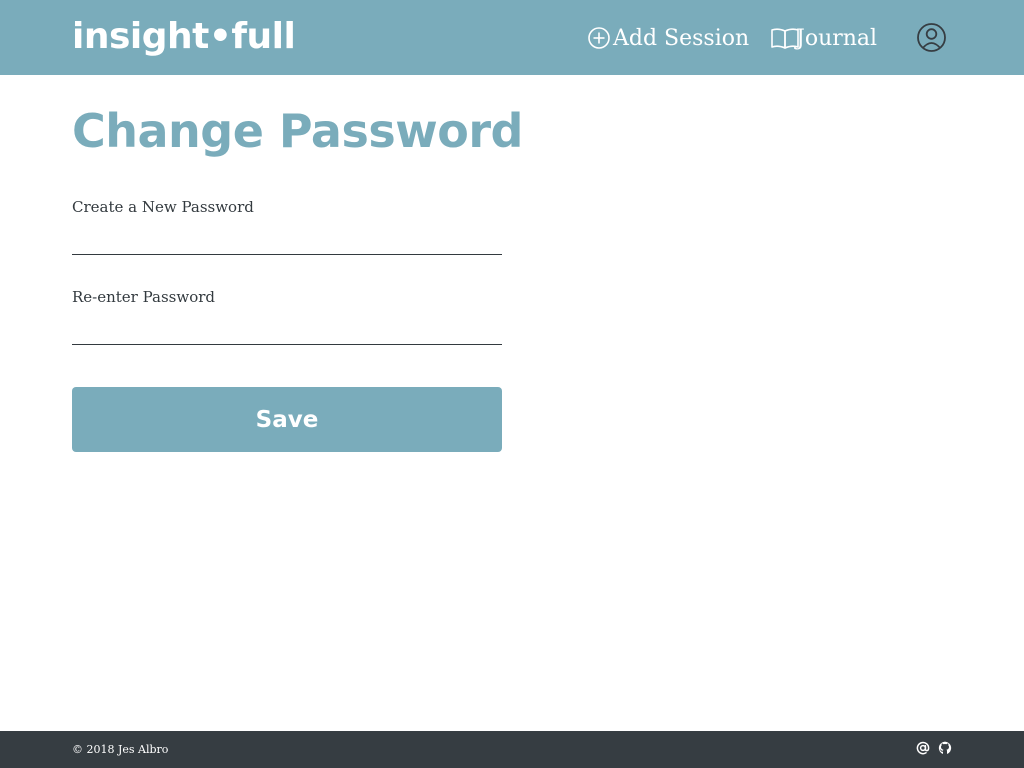 Image resolution: width=1024 pixels, height=768 pixels. Describe the element at coordinates (120, 749) in the screenshot. I see `copyright-text: © 2018 Jes Albro` at that location.